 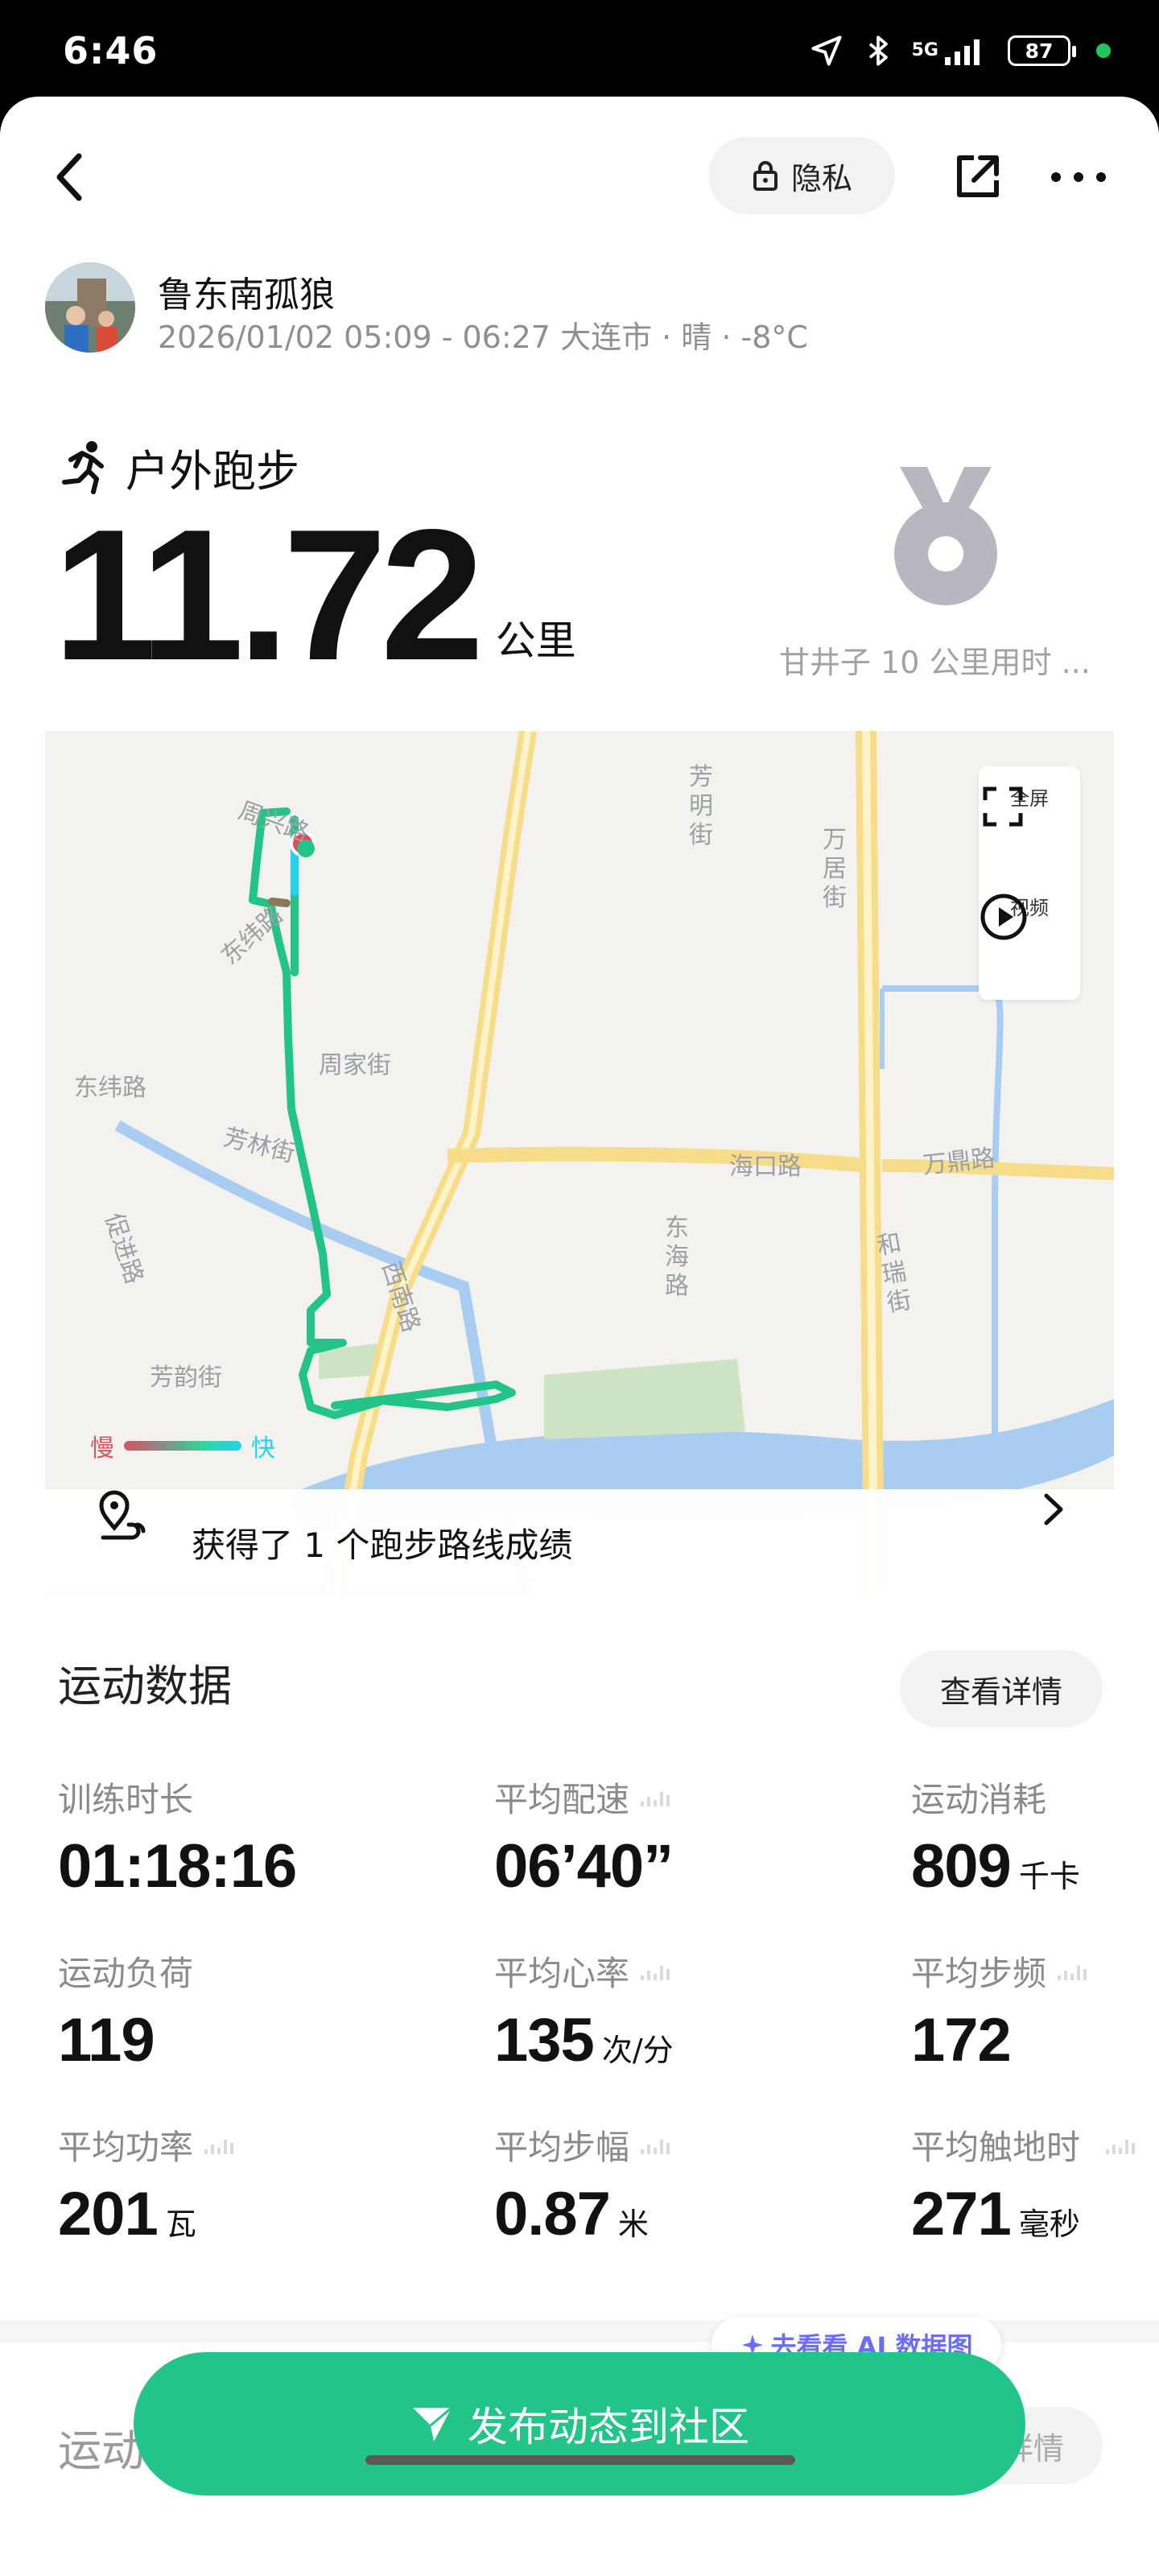 What do you see at coordinates (227, 2011) in the screenshot?
I see `stat-training-load: 运动负荷 119` at bounding box center [227, 2011].